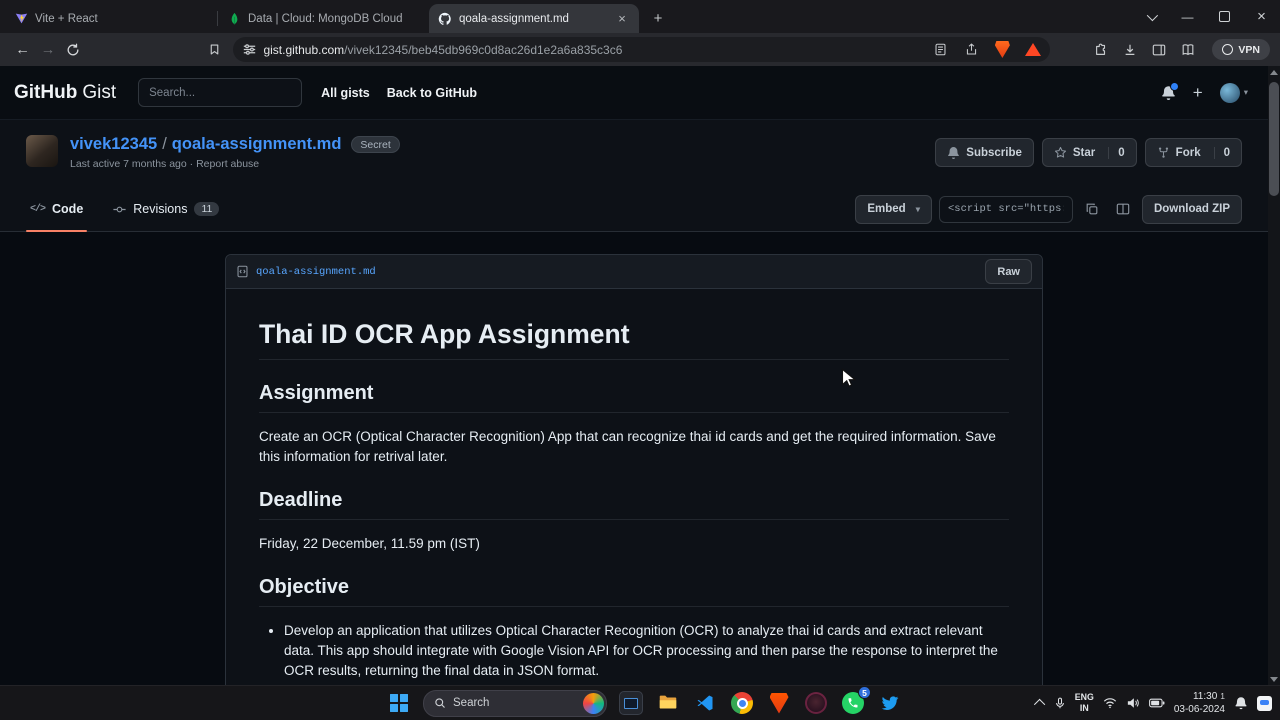  Describe the element at coordinates (971, 50) in the screenshot. I see `share-button` at that location.